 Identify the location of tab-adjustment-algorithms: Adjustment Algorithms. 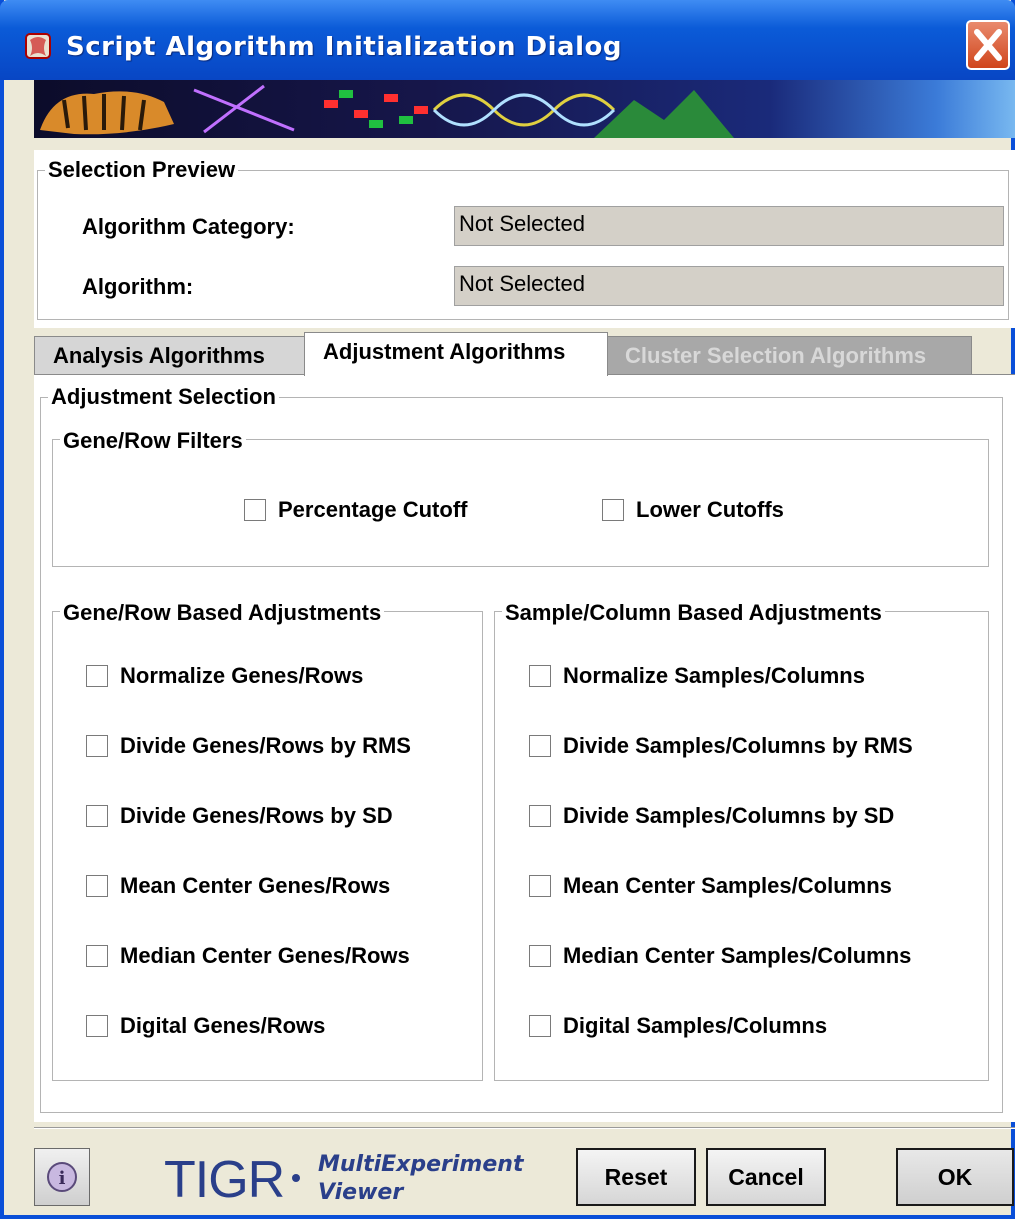
(456, 354).